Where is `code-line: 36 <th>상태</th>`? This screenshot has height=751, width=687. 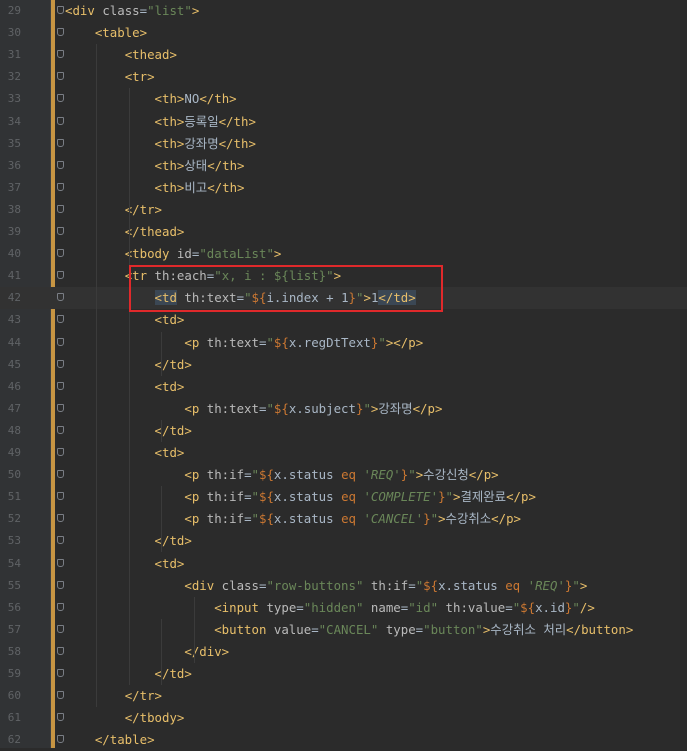
code-line: 36 <th>상태</th> is located at coordinates (343, 166).